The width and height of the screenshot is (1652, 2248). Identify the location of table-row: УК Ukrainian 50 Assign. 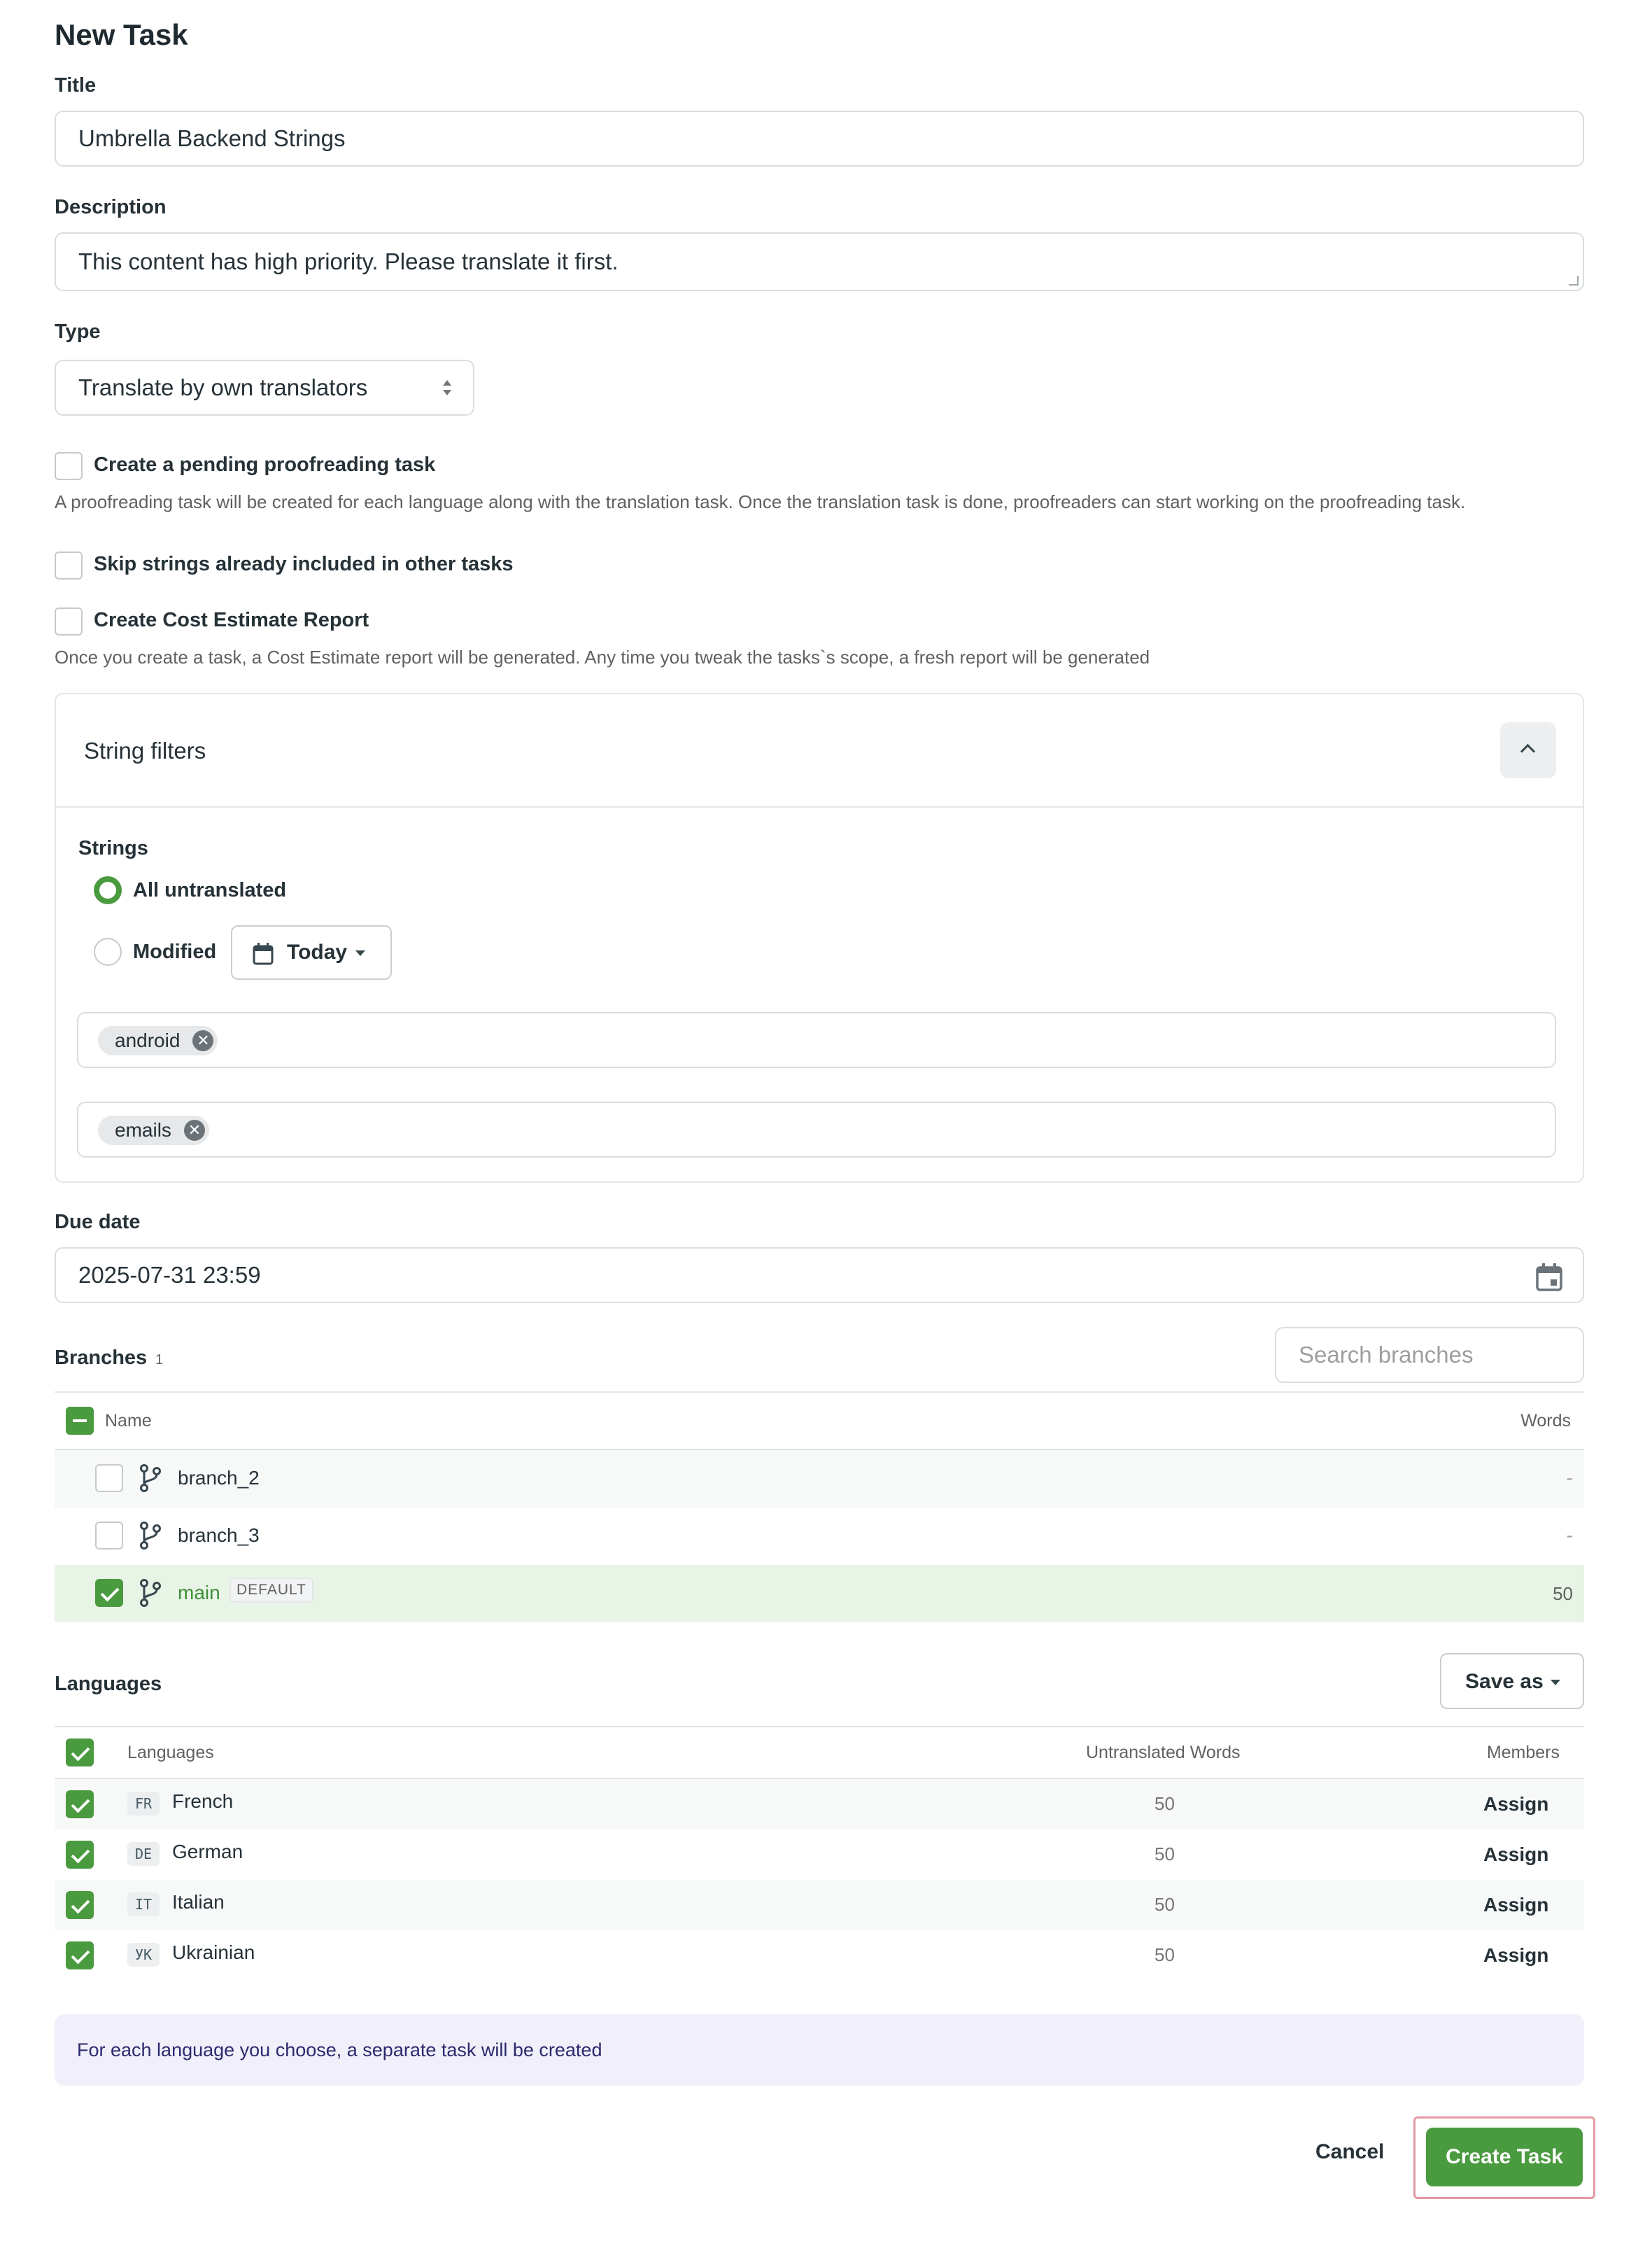
(819, 1956).